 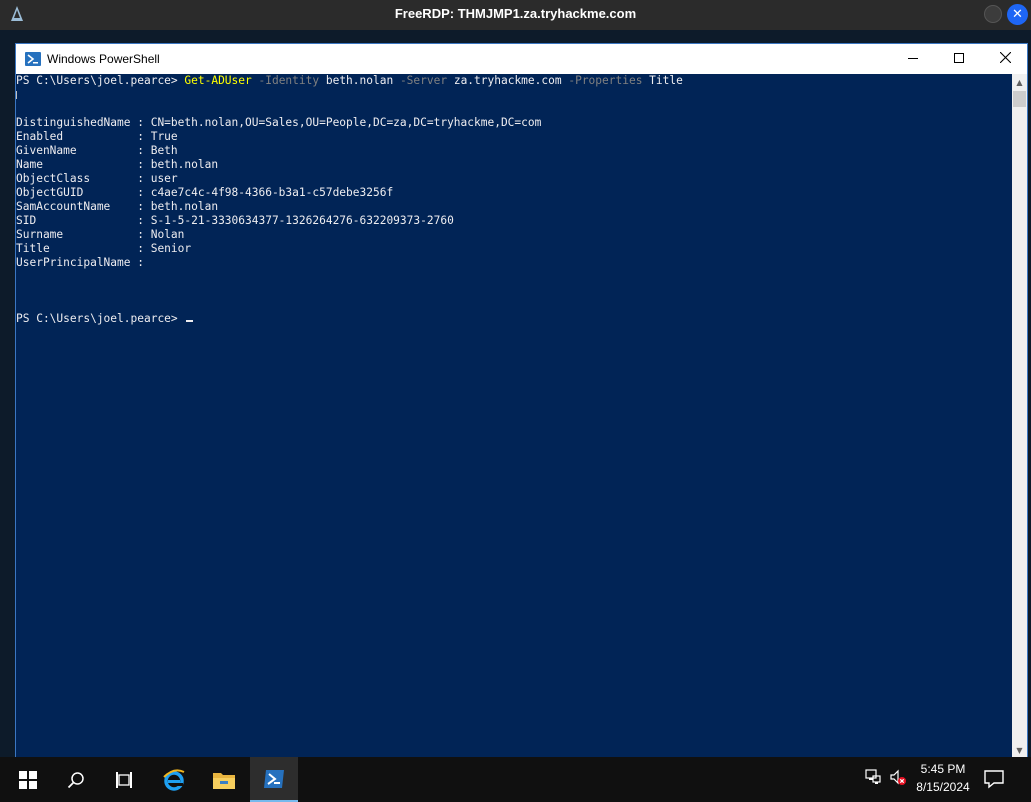 I want to click on windows-start-icon, so click(x=28, y=779).